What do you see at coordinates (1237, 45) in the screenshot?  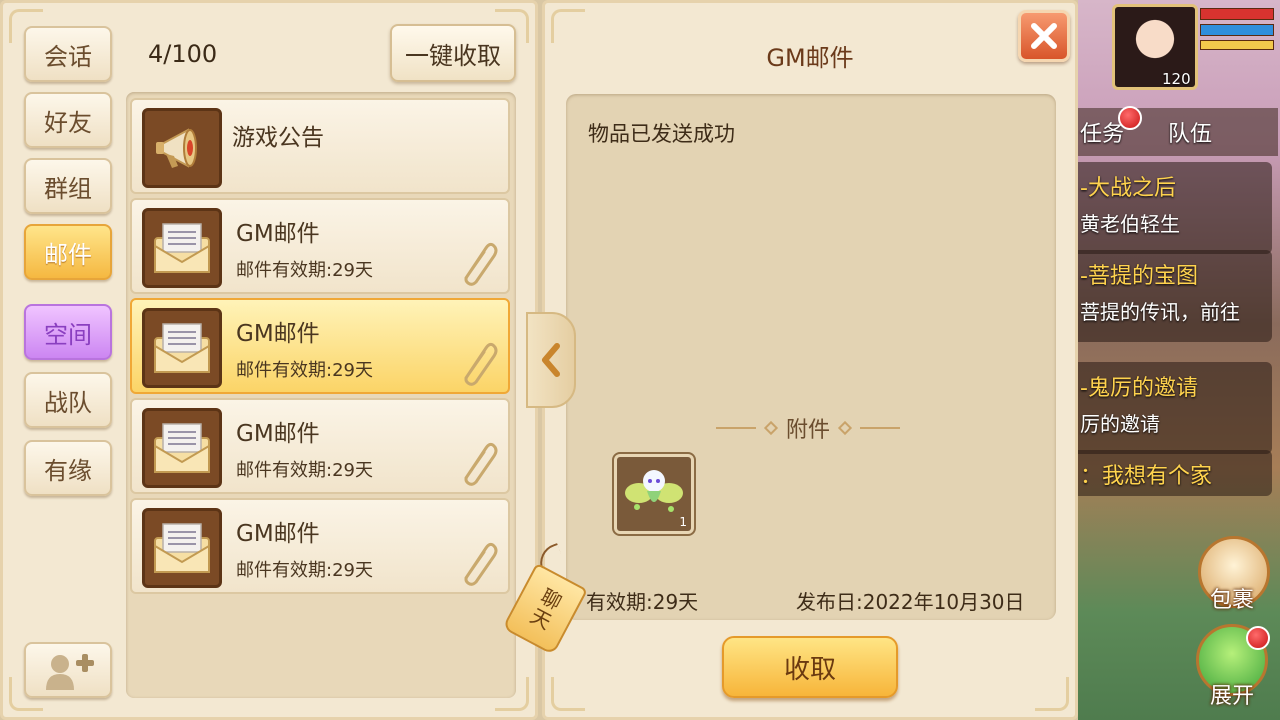 I see `xp-bar` at bounding box center [1237, 45].